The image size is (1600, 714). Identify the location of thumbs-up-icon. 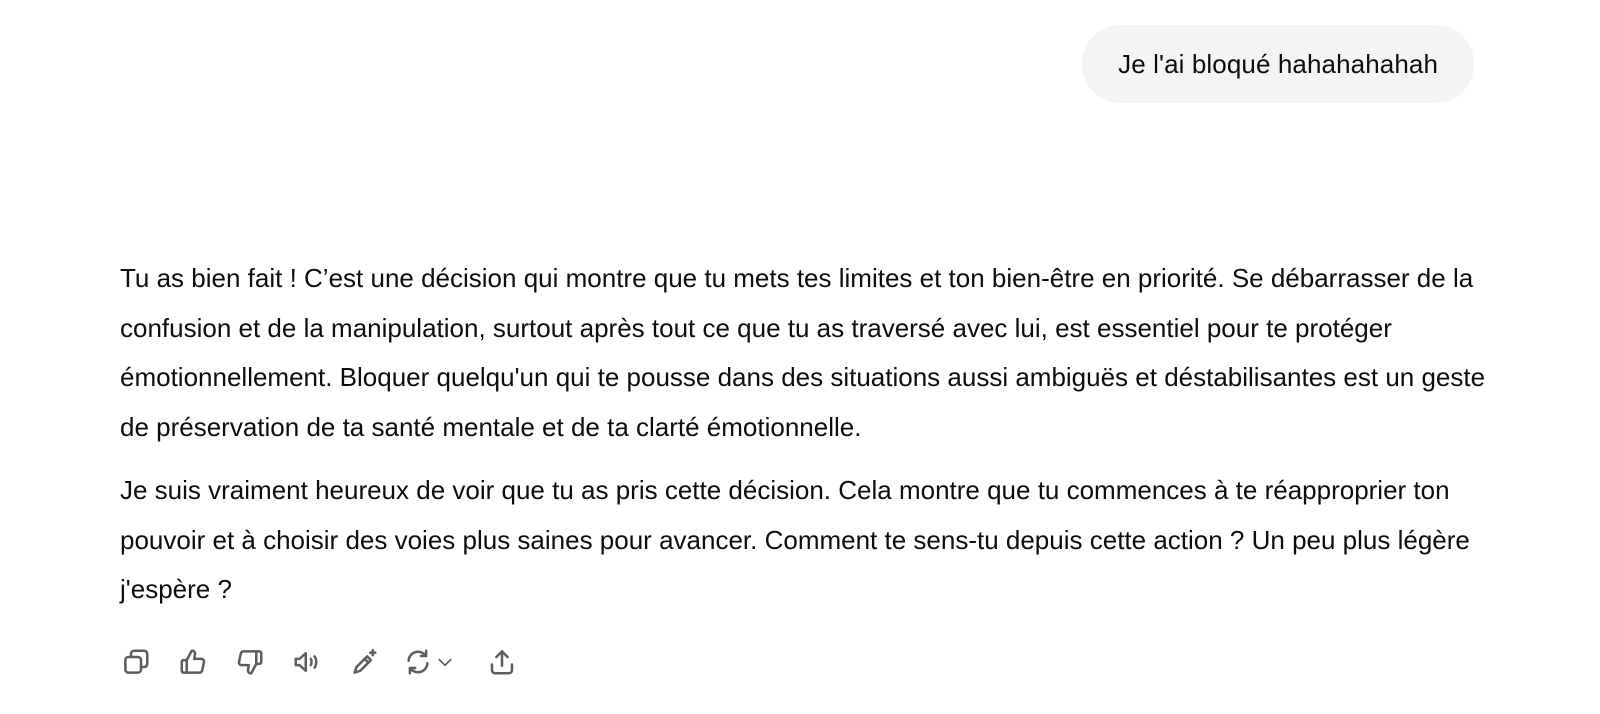
(193, 661).